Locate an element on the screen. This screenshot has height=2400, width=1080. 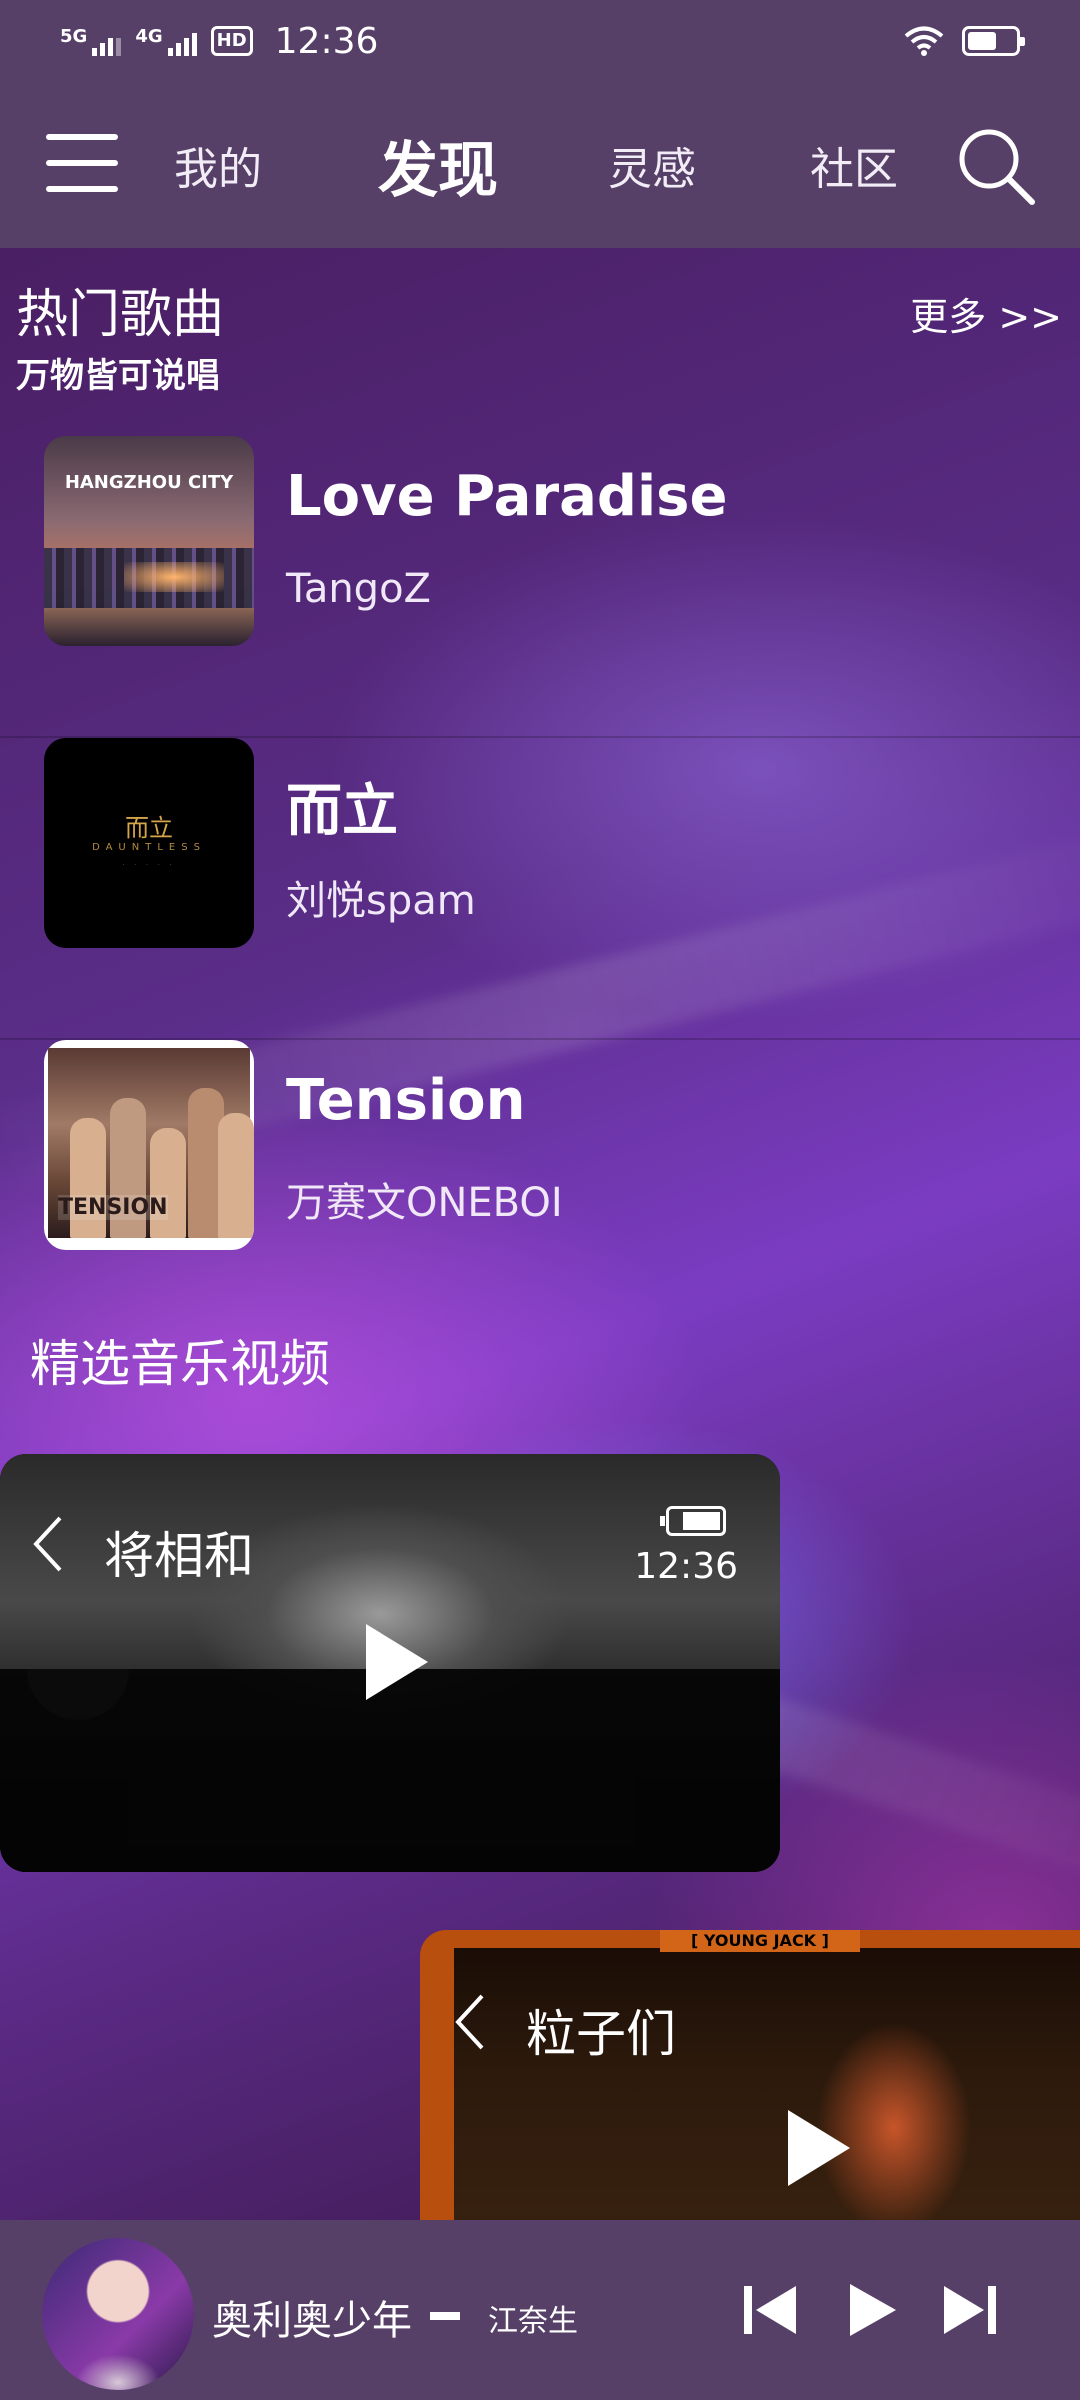
tab-mine: 我的 is located at coordinates (218, 165).